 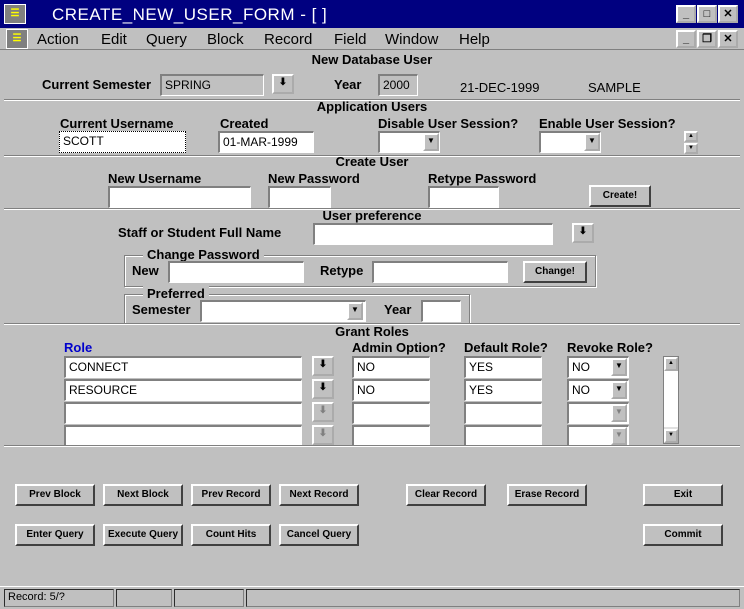 I want to click on preferred-year-field, so click(x=441, y=311).